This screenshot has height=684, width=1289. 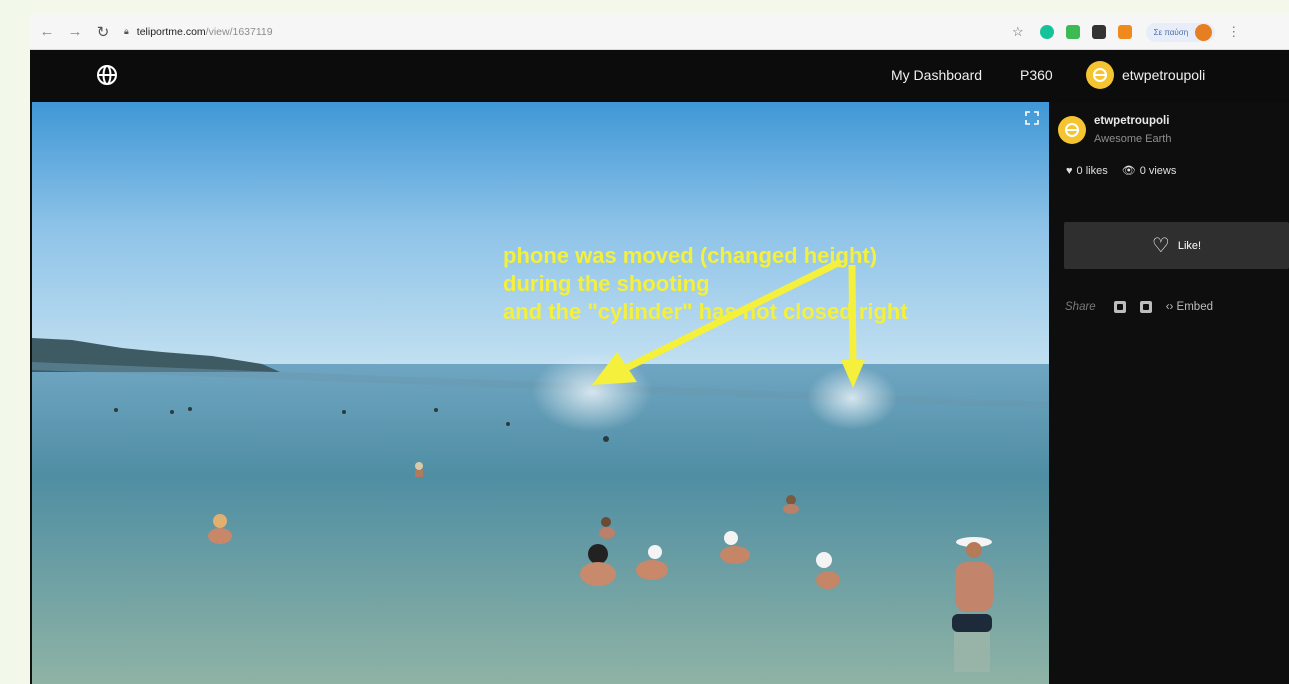 I want to click on share-label: Share, so click(x=1080, y=307).